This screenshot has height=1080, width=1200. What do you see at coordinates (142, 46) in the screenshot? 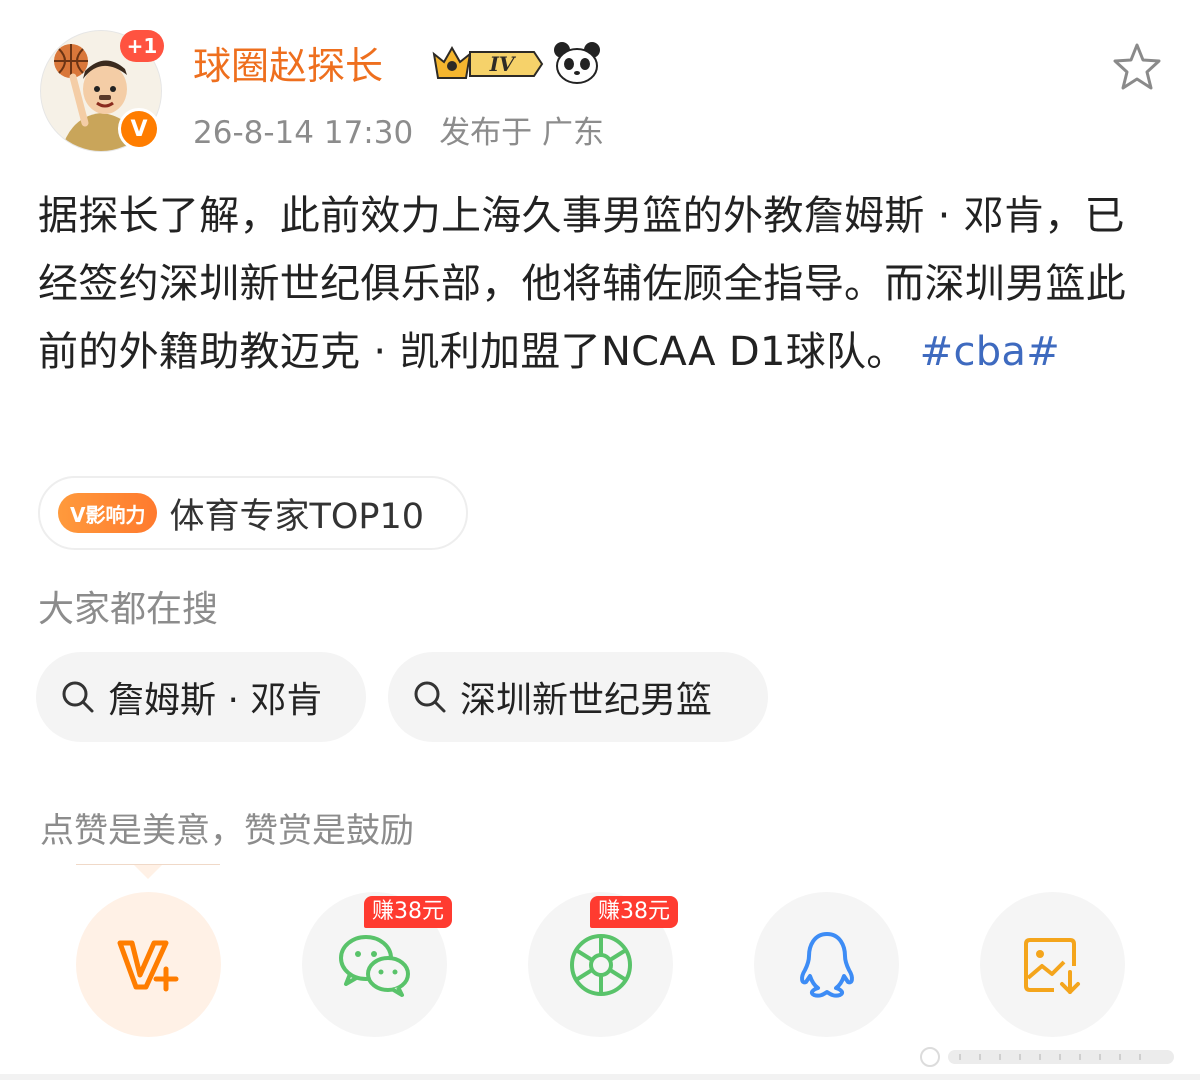
I see `notification-badge: +1` at bounding box center [142, 46].